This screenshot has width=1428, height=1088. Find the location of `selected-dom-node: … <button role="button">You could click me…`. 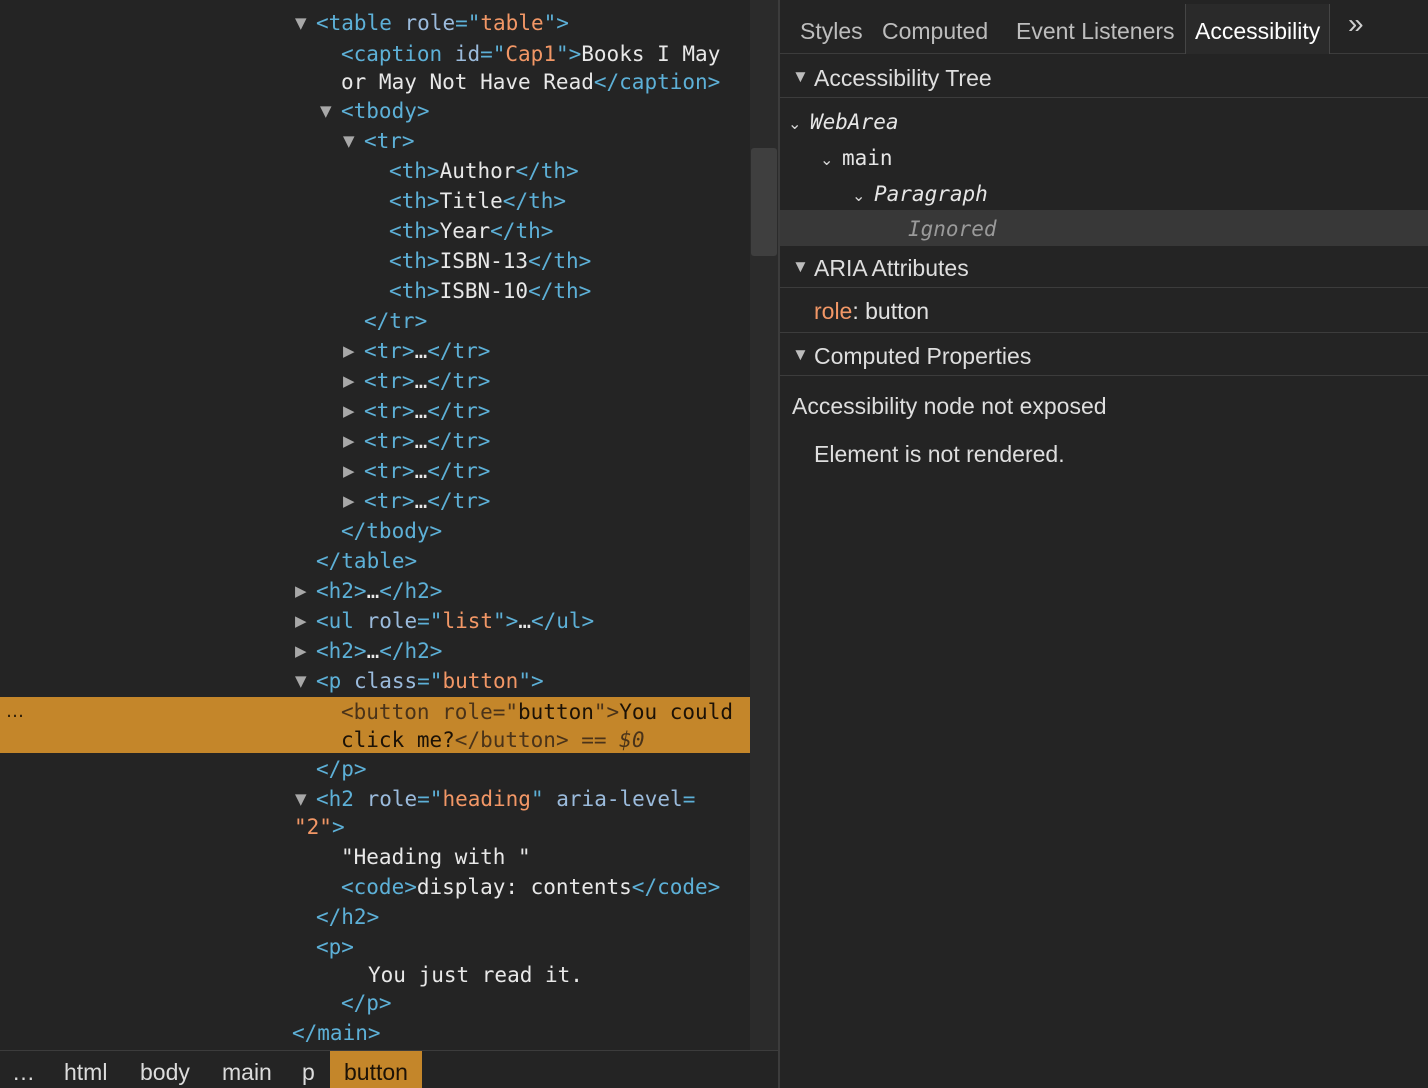

selected-dom-node: … <button role="button">You could click me… is located at coordinates (375, 725).